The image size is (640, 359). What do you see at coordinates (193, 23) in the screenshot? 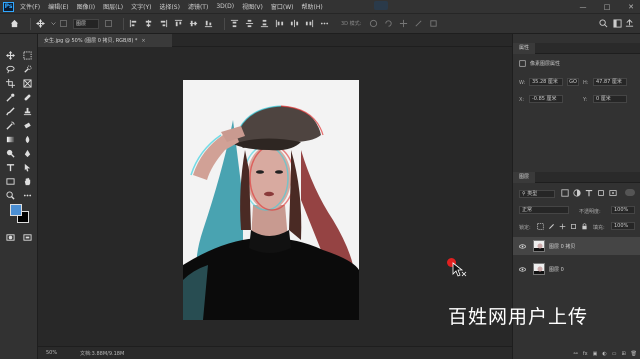
I see `align-middle-icon` at bounding box center [193, 23].